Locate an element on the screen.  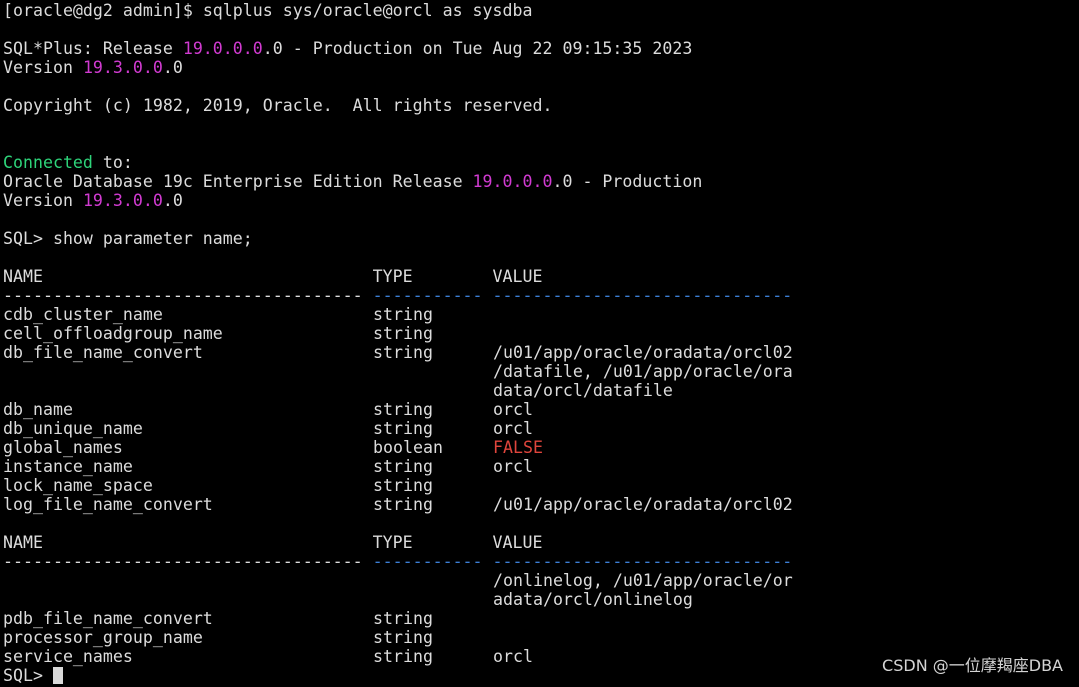
table-row: pdb_file_name_convert string is located at coordinates (248, 618).